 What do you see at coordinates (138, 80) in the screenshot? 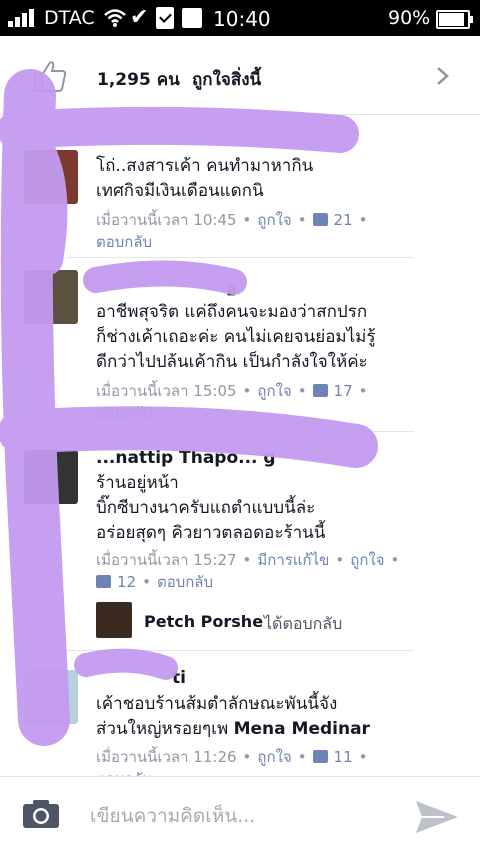
I see `likes-count: 1,295 คน` at bounding box center [138, 80].